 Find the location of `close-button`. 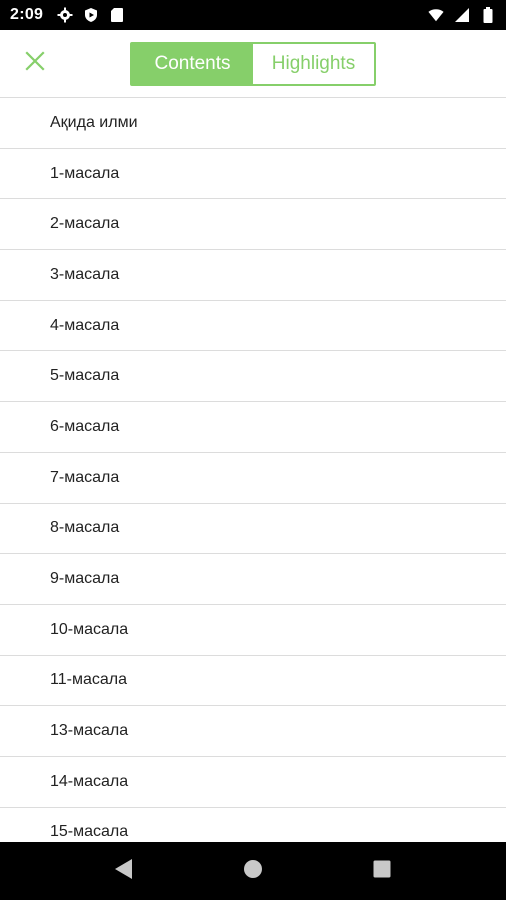

close-button is located at coordinates (35, 63).